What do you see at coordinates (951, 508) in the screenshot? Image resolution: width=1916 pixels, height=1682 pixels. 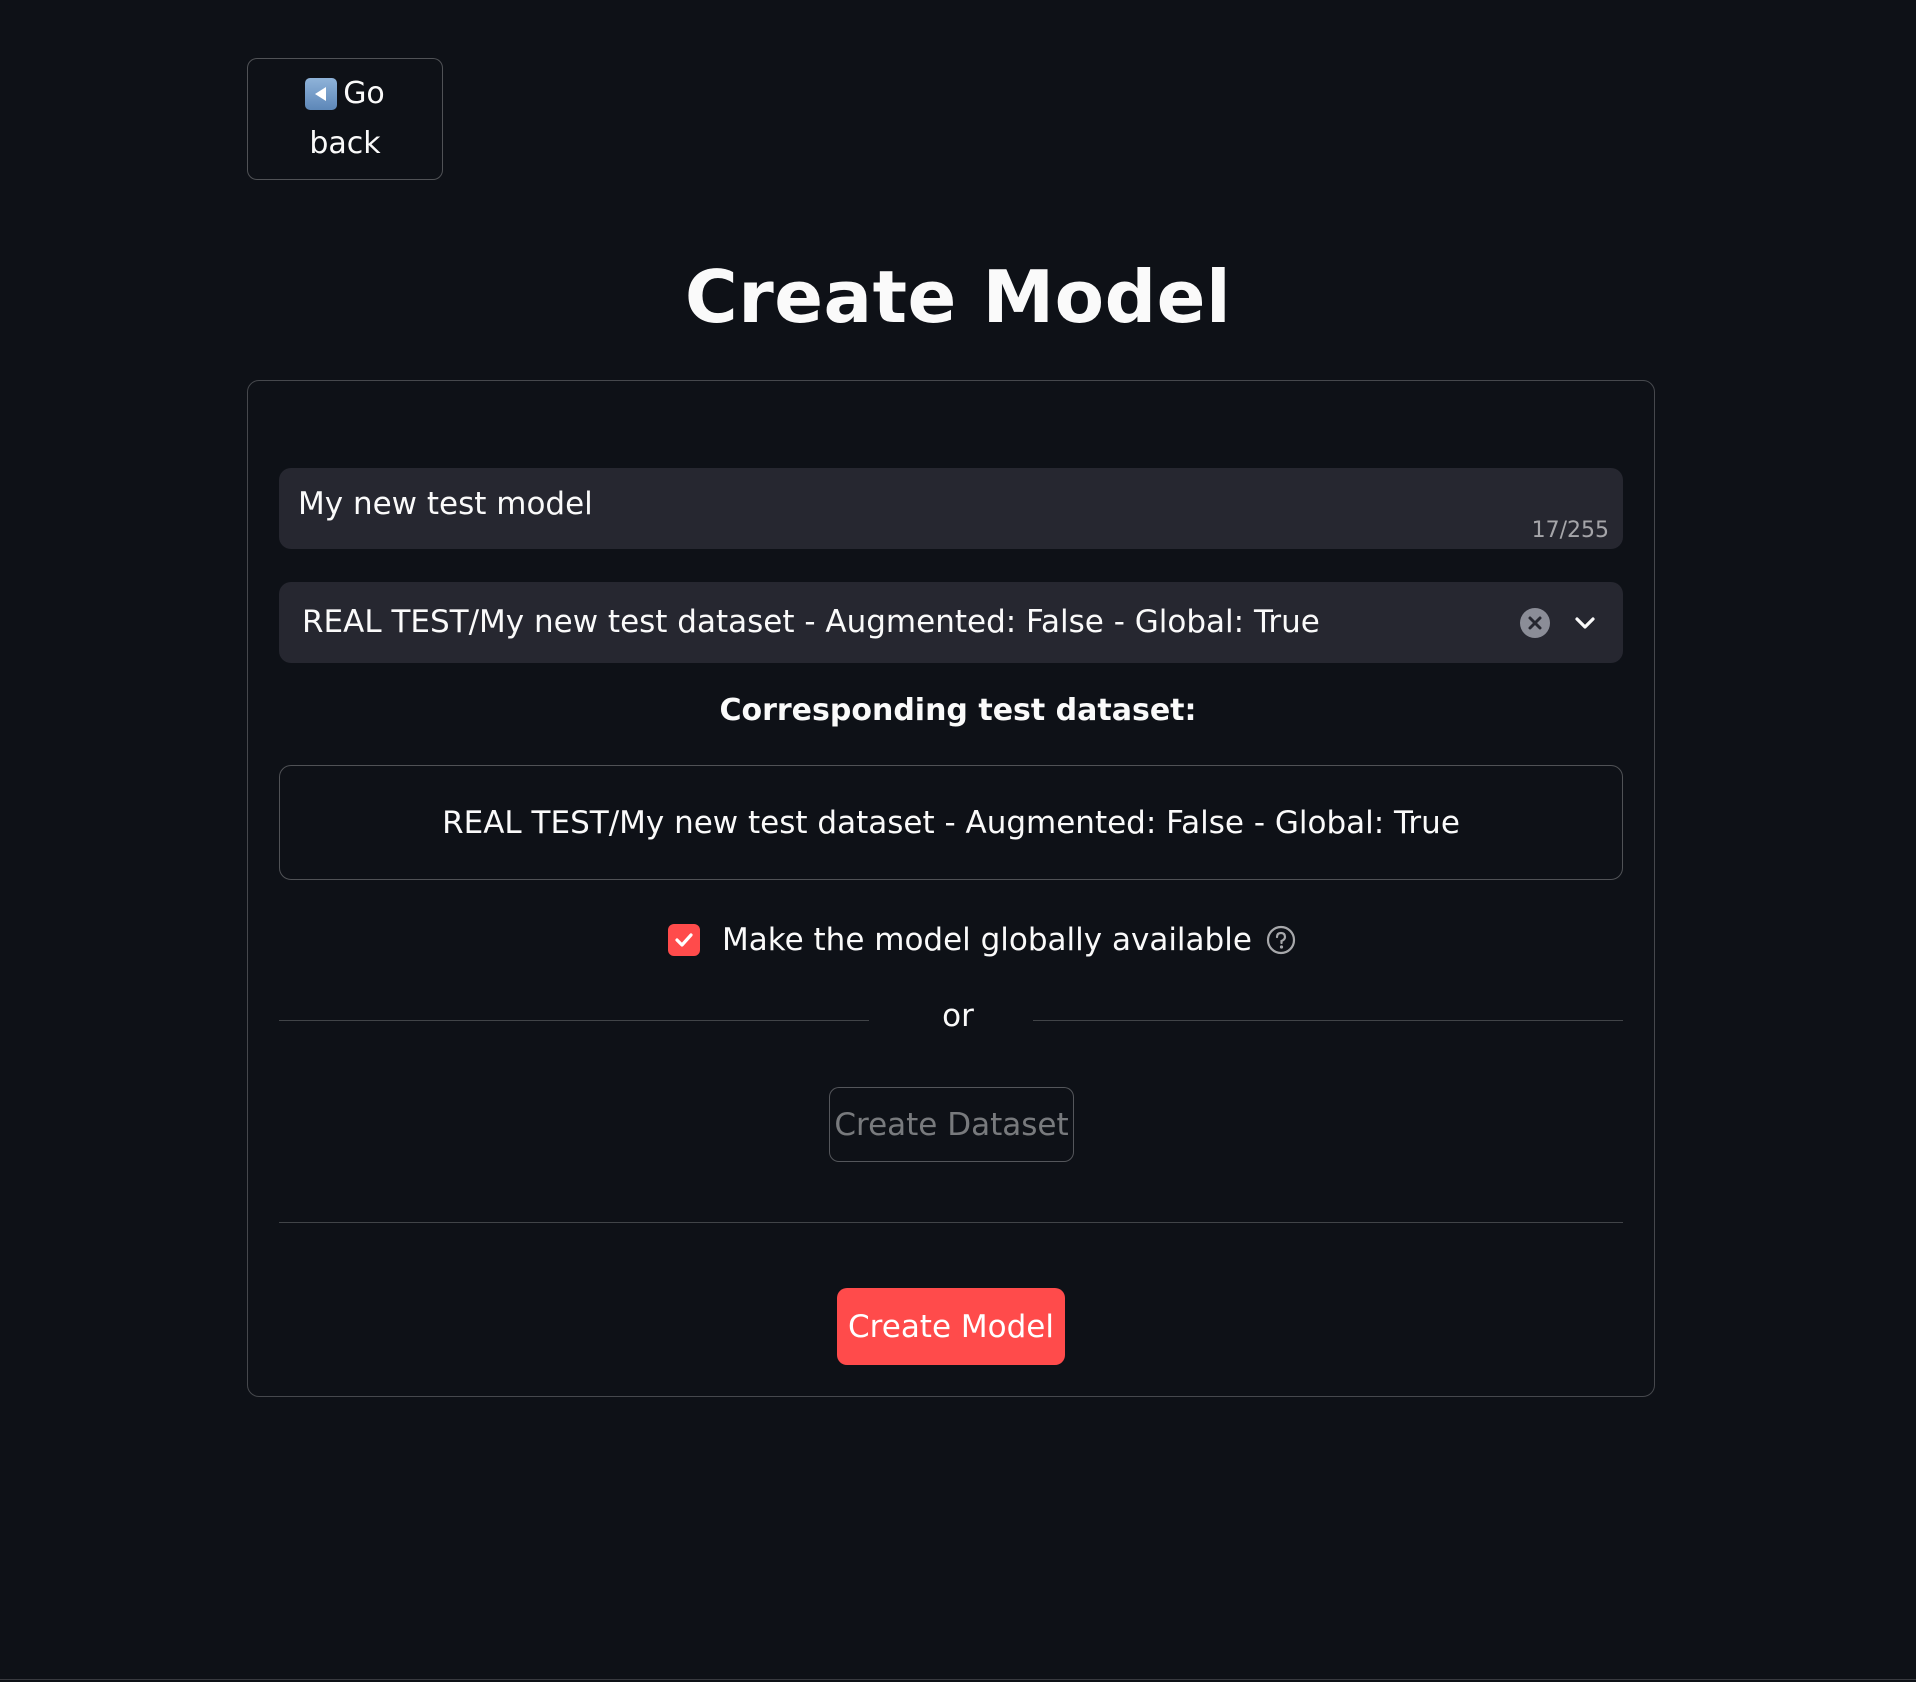 I see `model-name-input: My new test model 17/255` at bounding box center [951, 508].